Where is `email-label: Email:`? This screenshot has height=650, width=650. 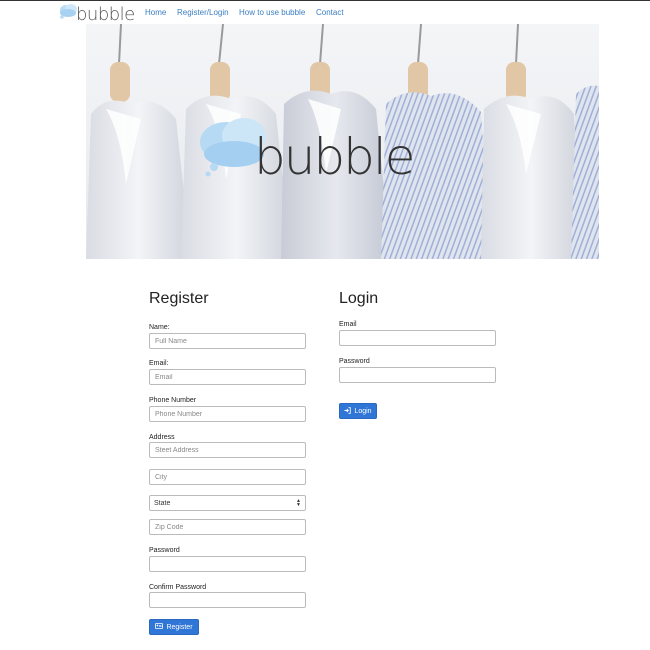 email-label: Email: is located at coordinates (159, 363).